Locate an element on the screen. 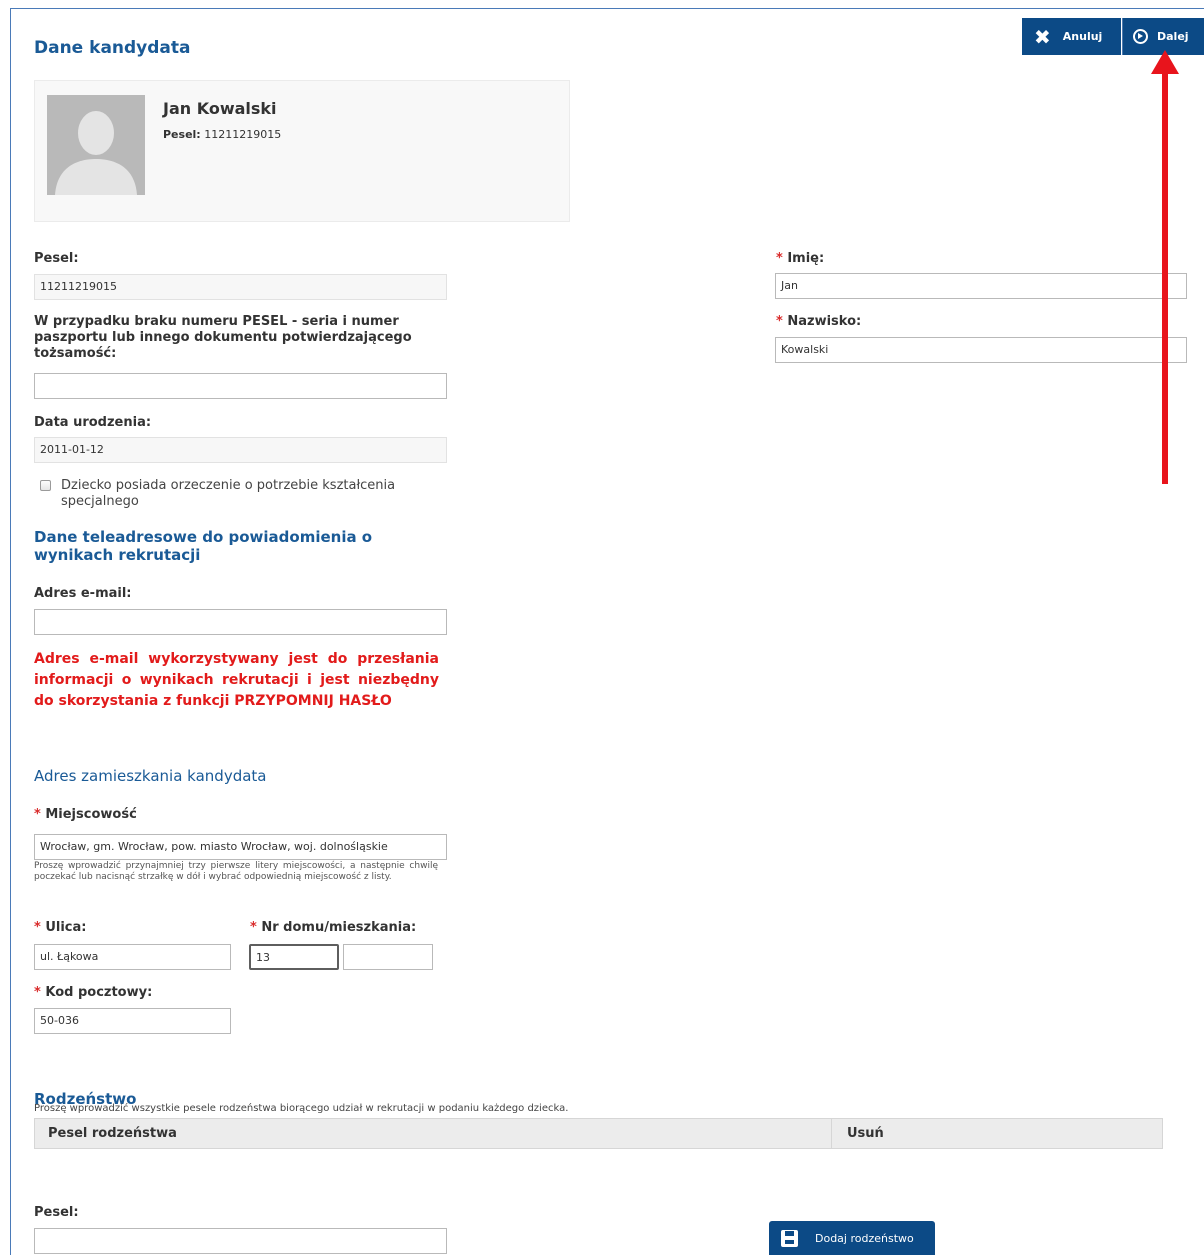  street-input: ul. Łąkowa is located at coordinates (132, 957).